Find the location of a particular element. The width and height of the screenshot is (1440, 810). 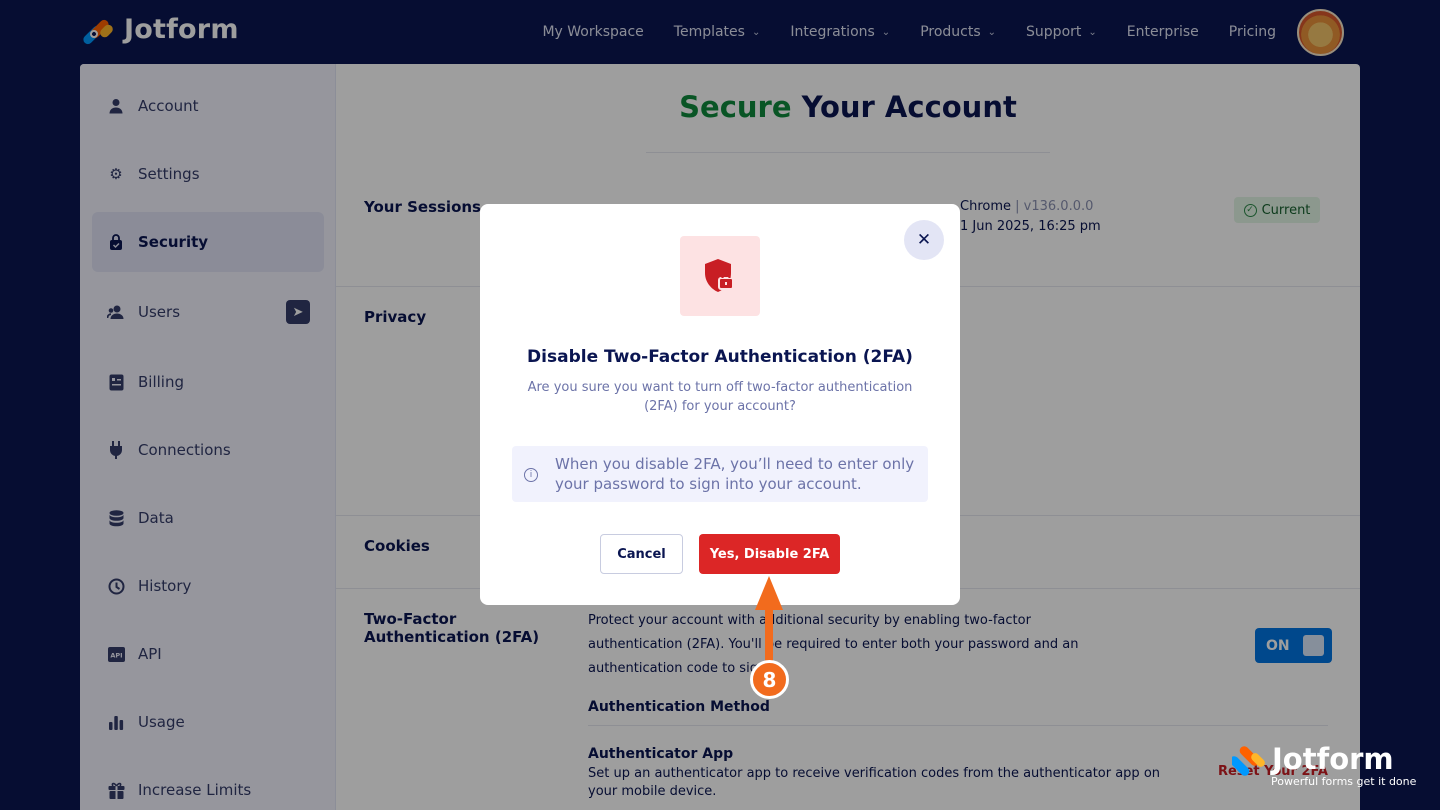

shield-lock-icon-container is located at coordinates (720, 276).